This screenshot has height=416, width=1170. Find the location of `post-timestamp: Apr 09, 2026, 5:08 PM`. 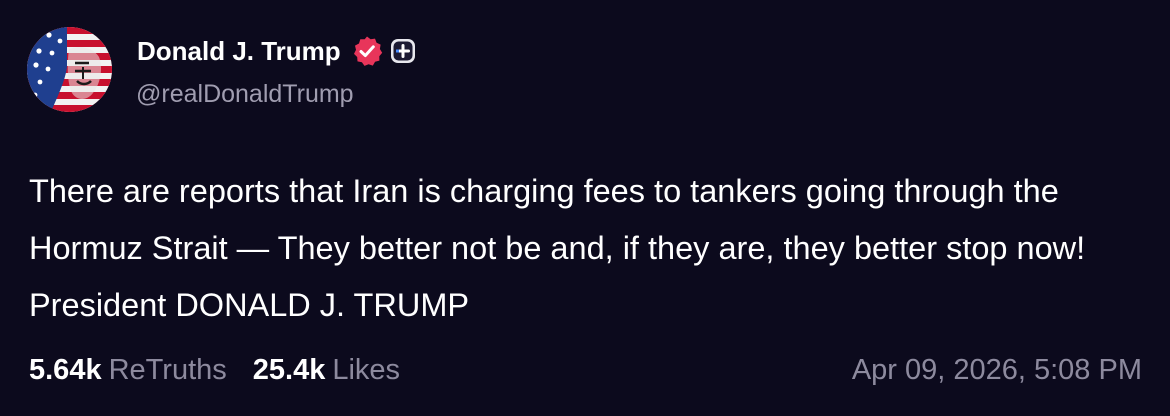

post-timestamp: Apr 09, 2026, 5:08 PM is located at coordinates (997, 370).